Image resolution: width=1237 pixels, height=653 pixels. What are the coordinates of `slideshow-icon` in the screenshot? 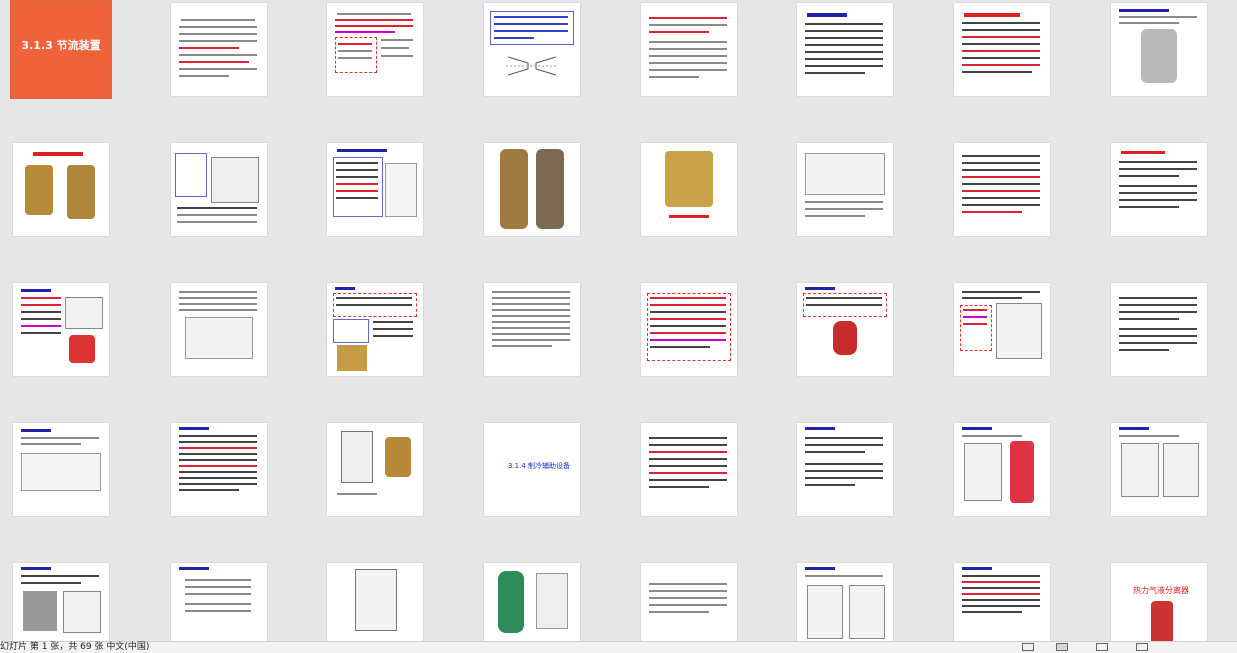 It's located at (1142, 647).